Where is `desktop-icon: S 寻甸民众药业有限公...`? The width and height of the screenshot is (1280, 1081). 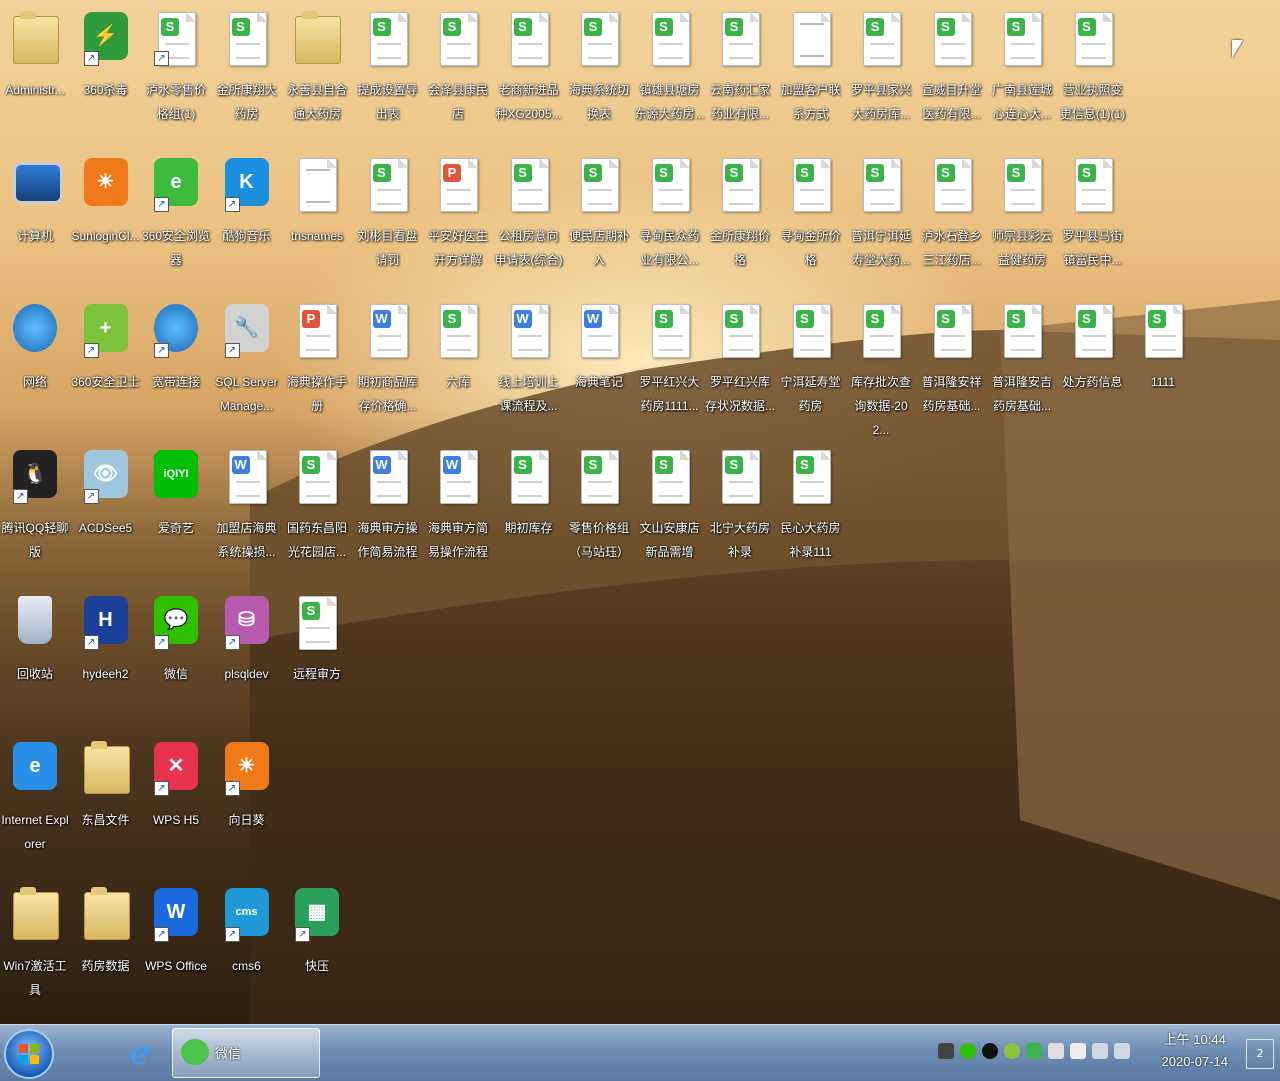 desktop-icon: S 寻甸民众药业有限公... is located at coordinates (670, 219).